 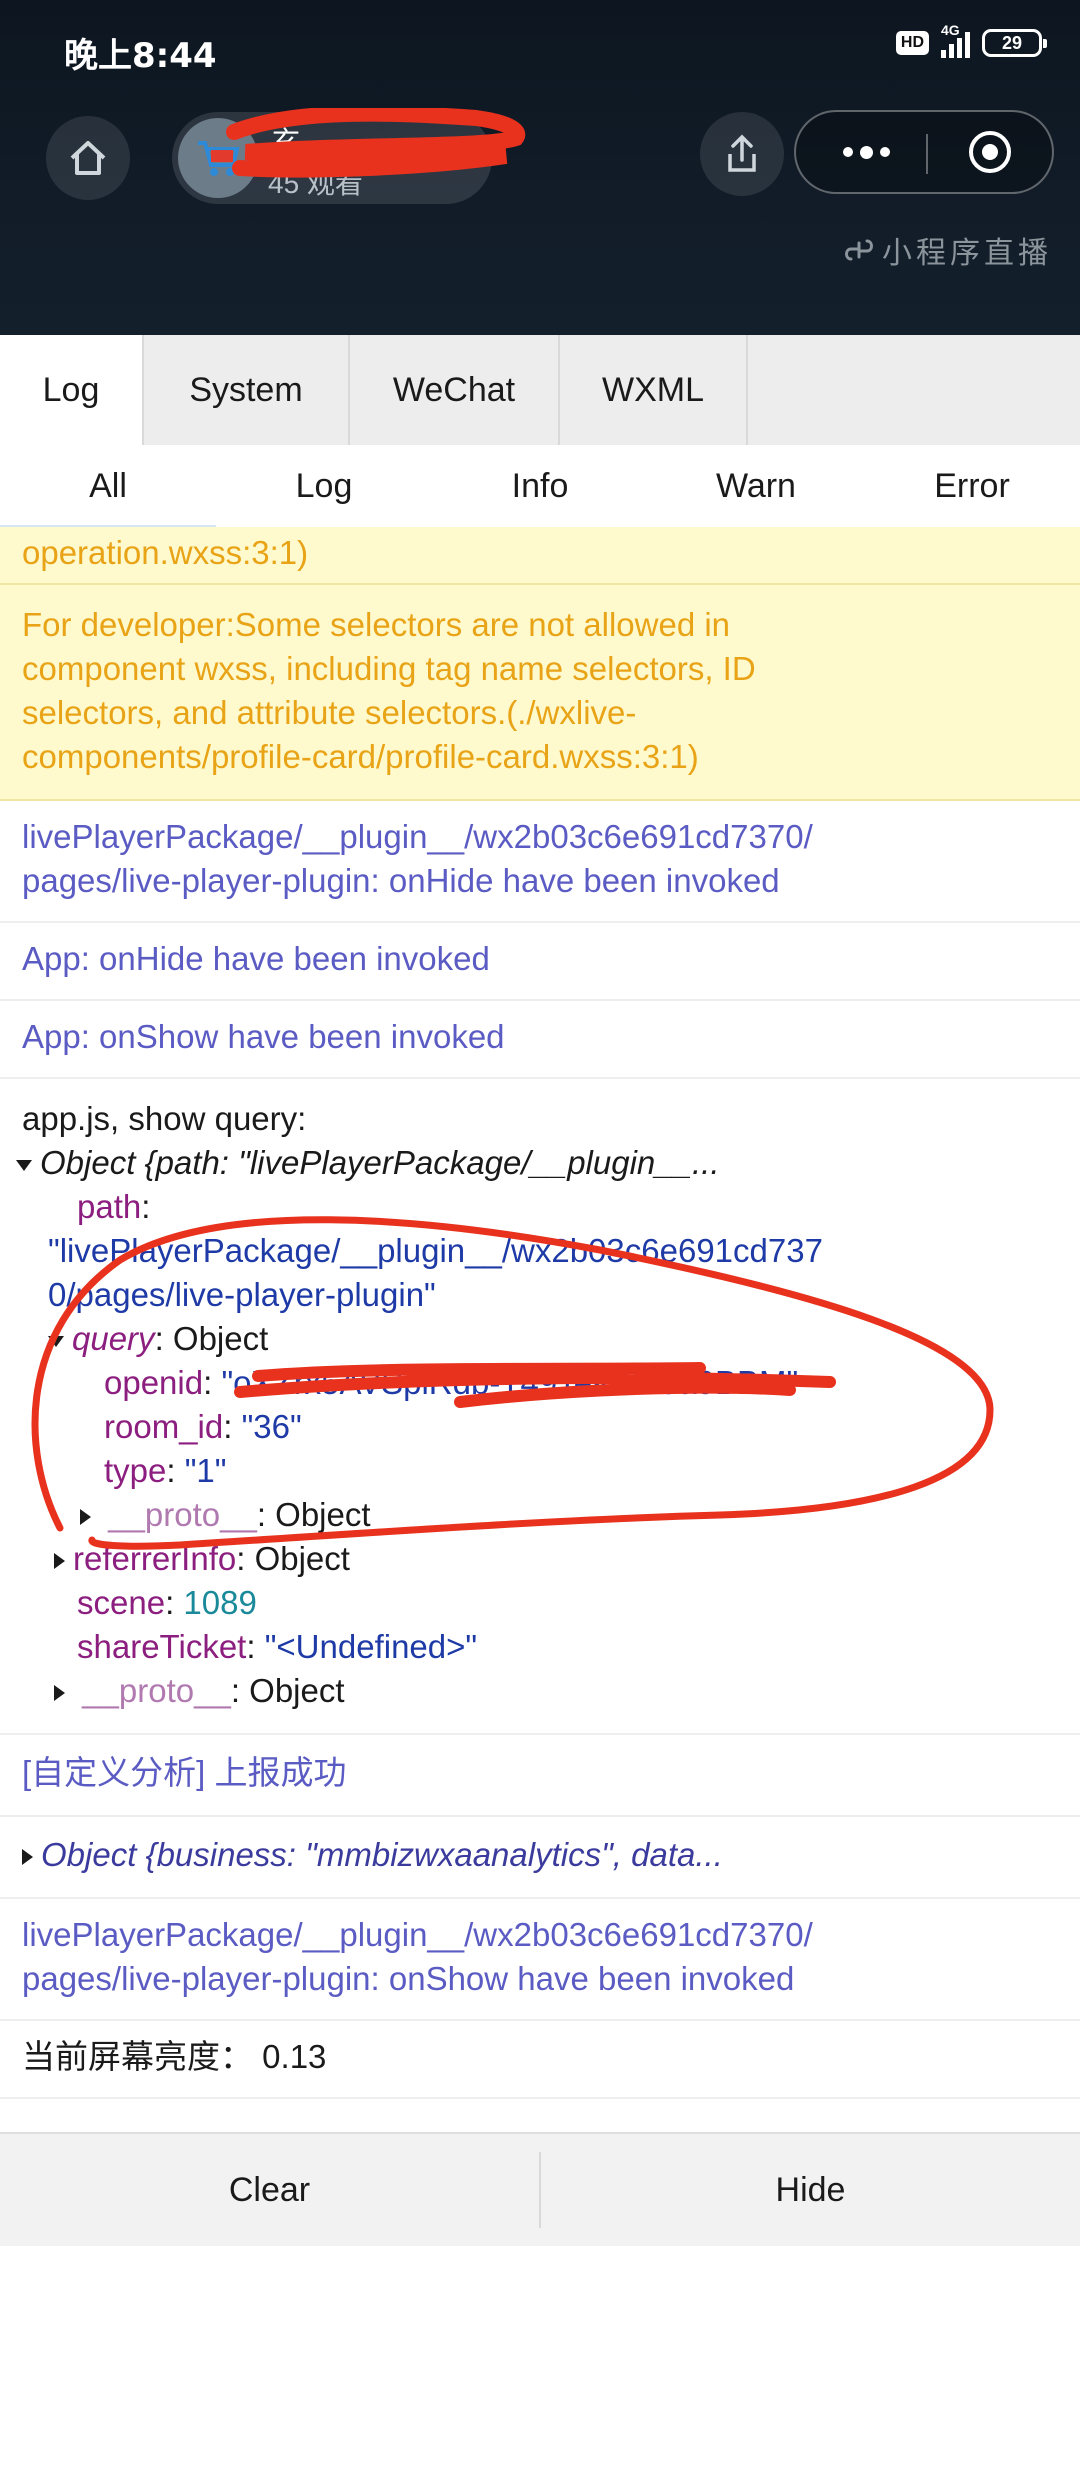 I want to click on capsule-menu, so click(x=924, y=152).